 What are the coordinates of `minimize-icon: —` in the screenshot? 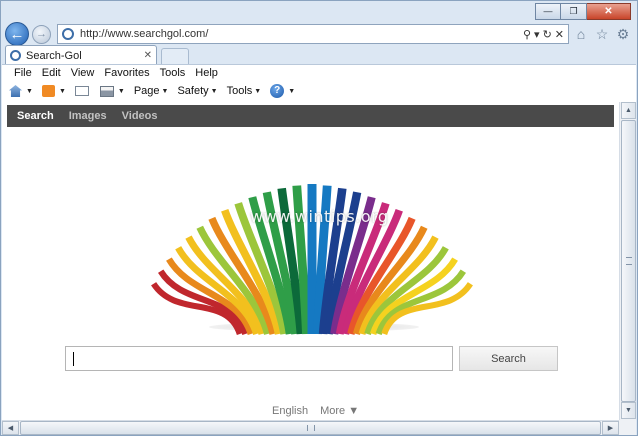 It's located at (548, 11).